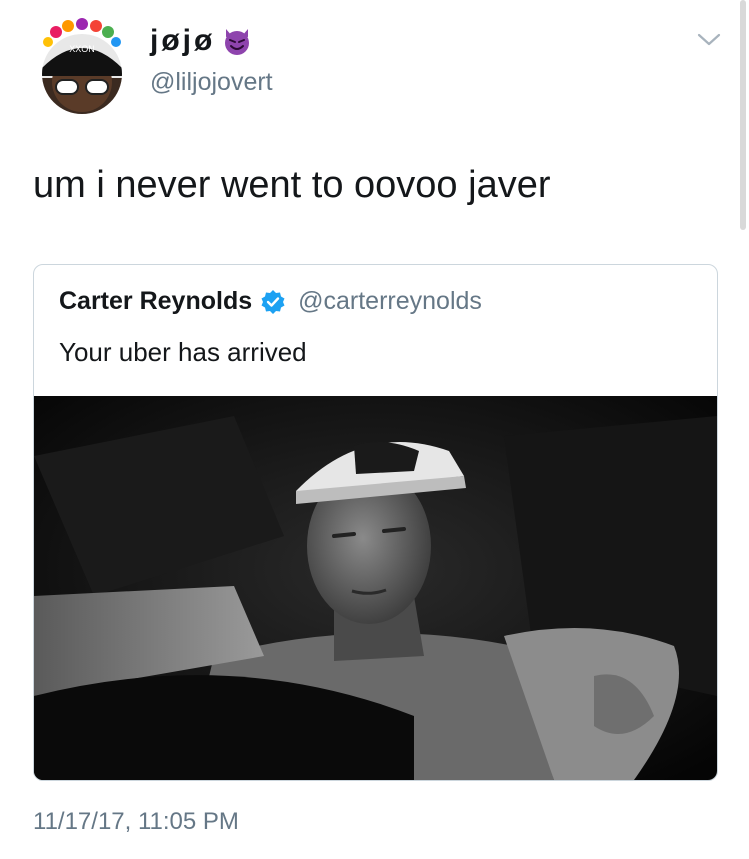 Image resolution: width=749 pixels, height=859 pixels. What do you see at coordinates (273, 301) in the screenshot?
I see `verified-badge-icon` at bounding box center [273, 301].